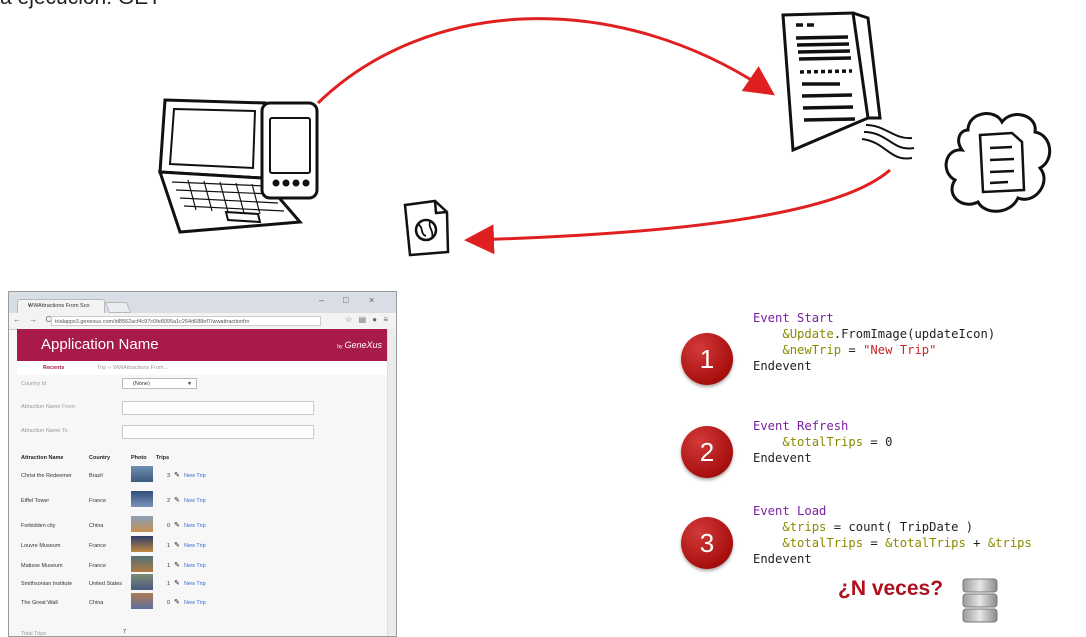  I want to click on request-arrow, so click(545, 61).